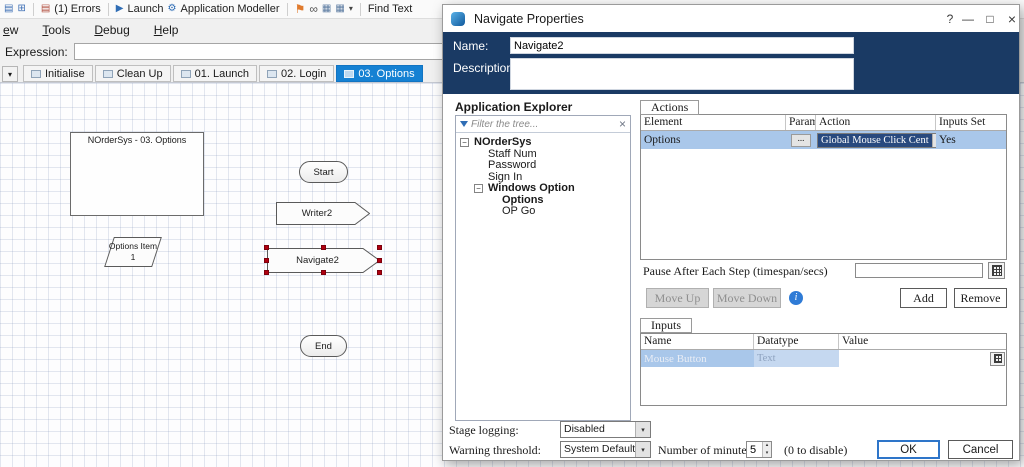 The image size is (1024, 467). I want to click on application-modeller-button: Application Modeller, so click(230, 9).